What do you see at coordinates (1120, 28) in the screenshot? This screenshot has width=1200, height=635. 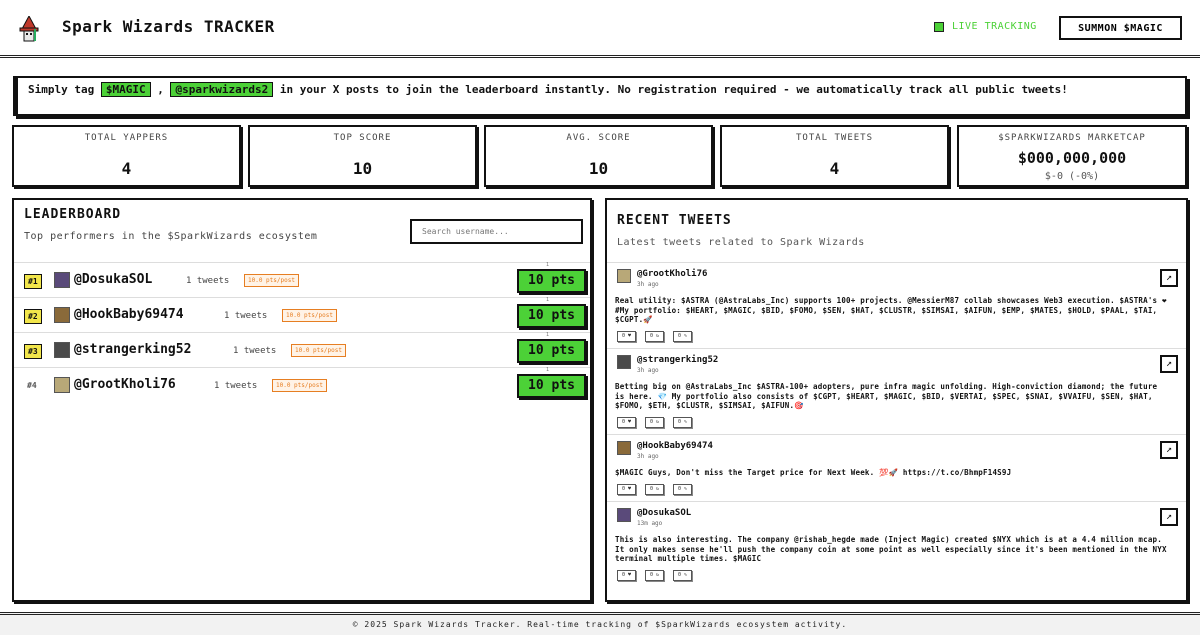 I see `summon-magic-button: SUMMON $MAGIC` at bounding box center [1120, 28].